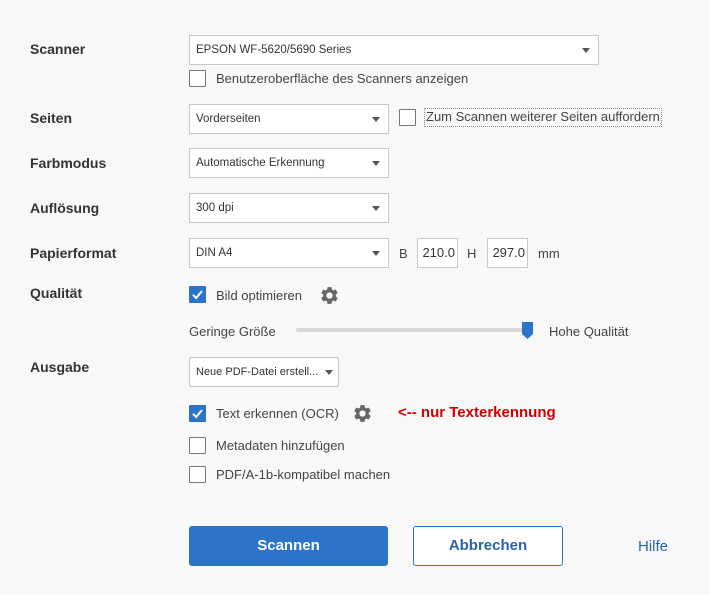 The image size is (710, 595). What do you see at coordinates (65, 208) in the screenshot?
I see `resolution-label: Auflösung` at bounding box center [65, 208].